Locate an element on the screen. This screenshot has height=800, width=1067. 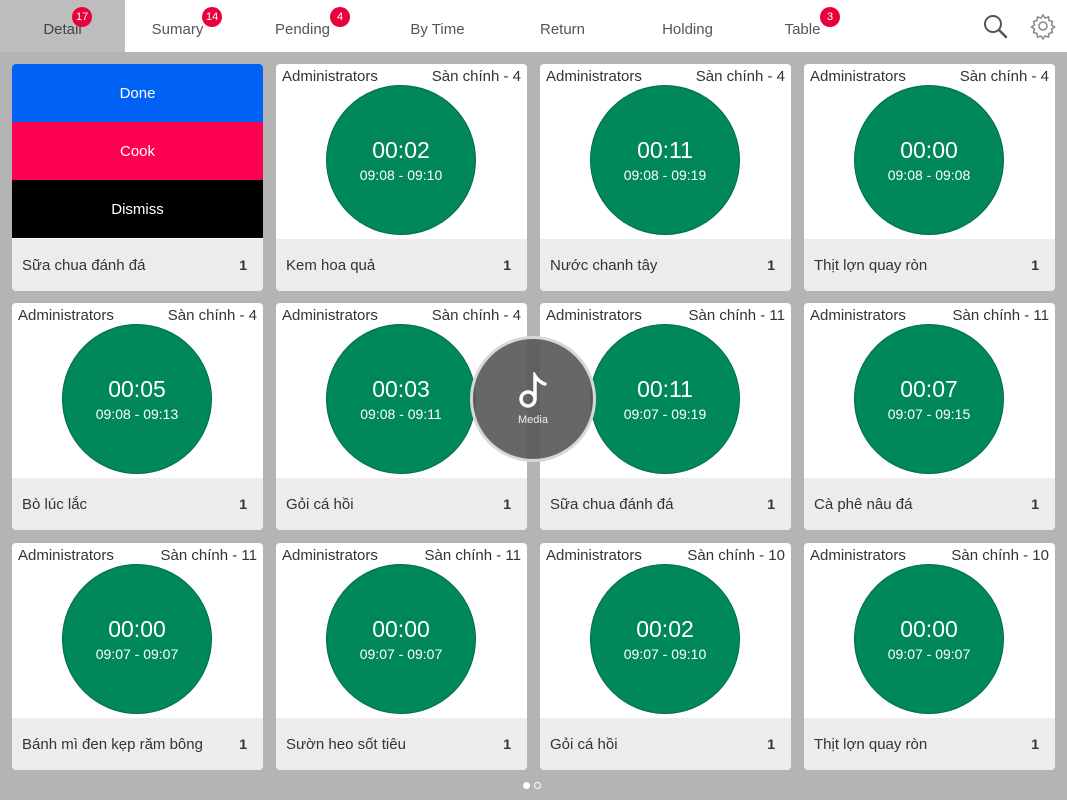
order-table: Sàn chính - 10 is located at coordinates (1000, 555).